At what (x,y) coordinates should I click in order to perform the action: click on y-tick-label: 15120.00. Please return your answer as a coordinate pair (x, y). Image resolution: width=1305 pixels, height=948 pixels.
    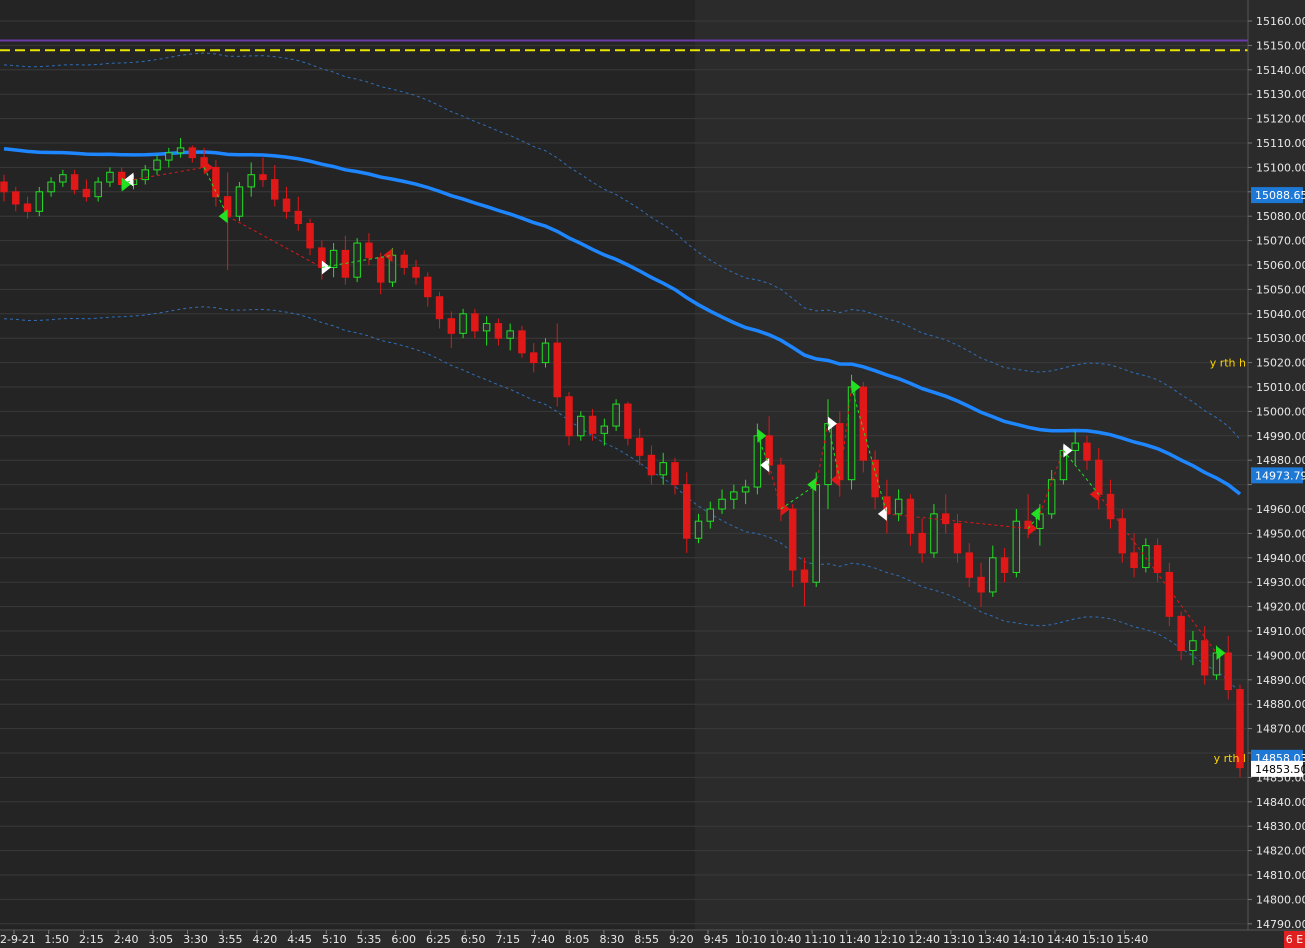
    Looking at the image, I should click on (1280, 119).